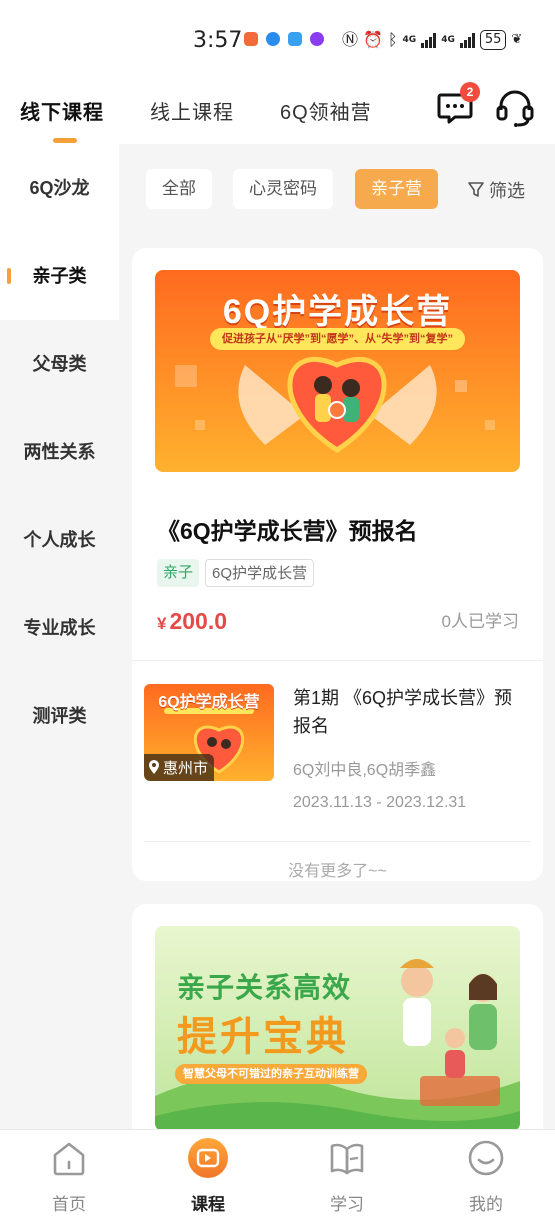 This screenshot has width=555, height=1221. I want to click on tab-offline-courses: 线下课程, so click(62, 110).